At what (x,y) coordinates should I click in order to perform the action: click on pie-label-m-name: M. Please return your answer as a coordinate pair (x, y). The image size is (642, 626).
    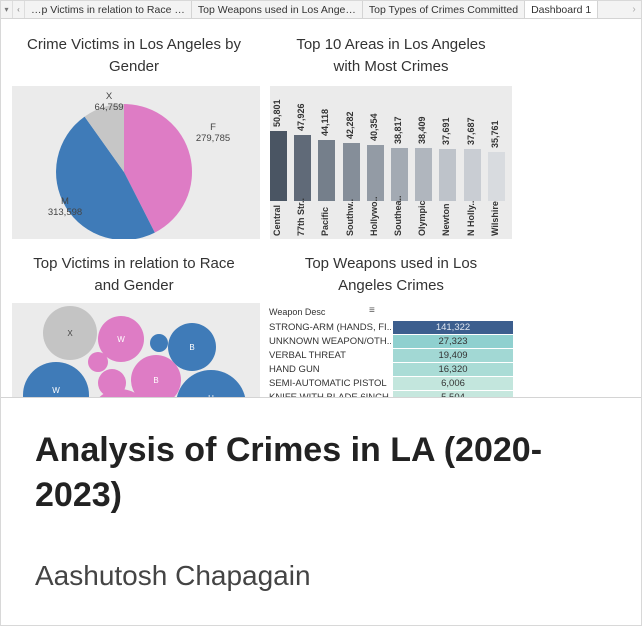
    Looking at the image, I should click on (65, 201).